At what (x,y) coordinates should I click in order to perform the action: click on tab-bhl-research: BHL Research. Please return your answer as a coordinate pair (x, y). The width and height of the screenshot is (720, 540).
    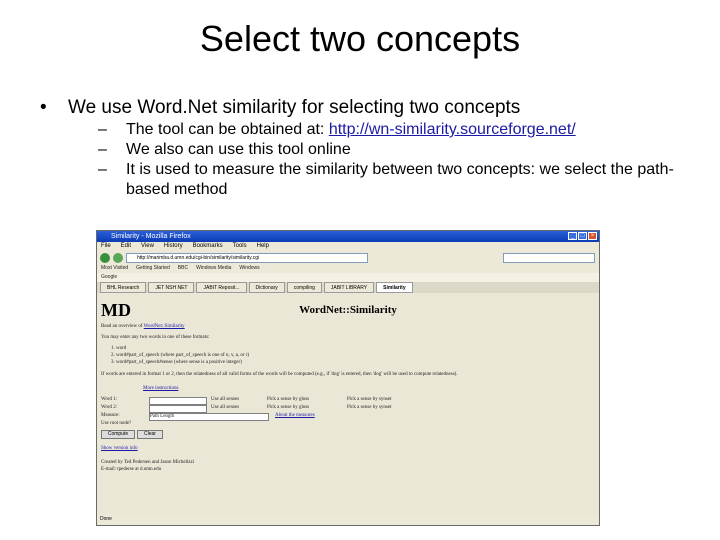
    Looking at the image, I should click on (123, 287).